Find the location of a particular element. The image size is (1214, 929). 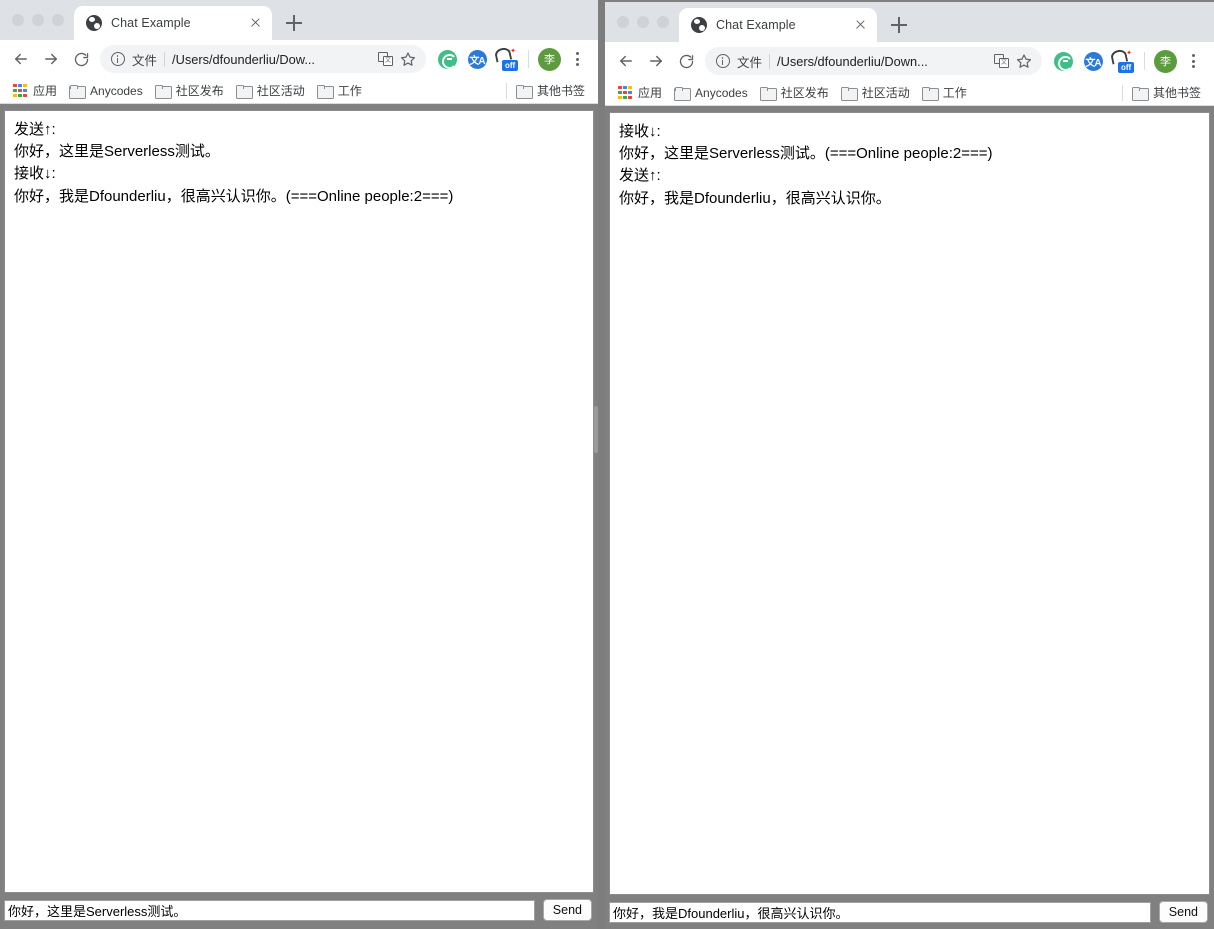

message-composer-right: Send is located at coordinates (909, 912).